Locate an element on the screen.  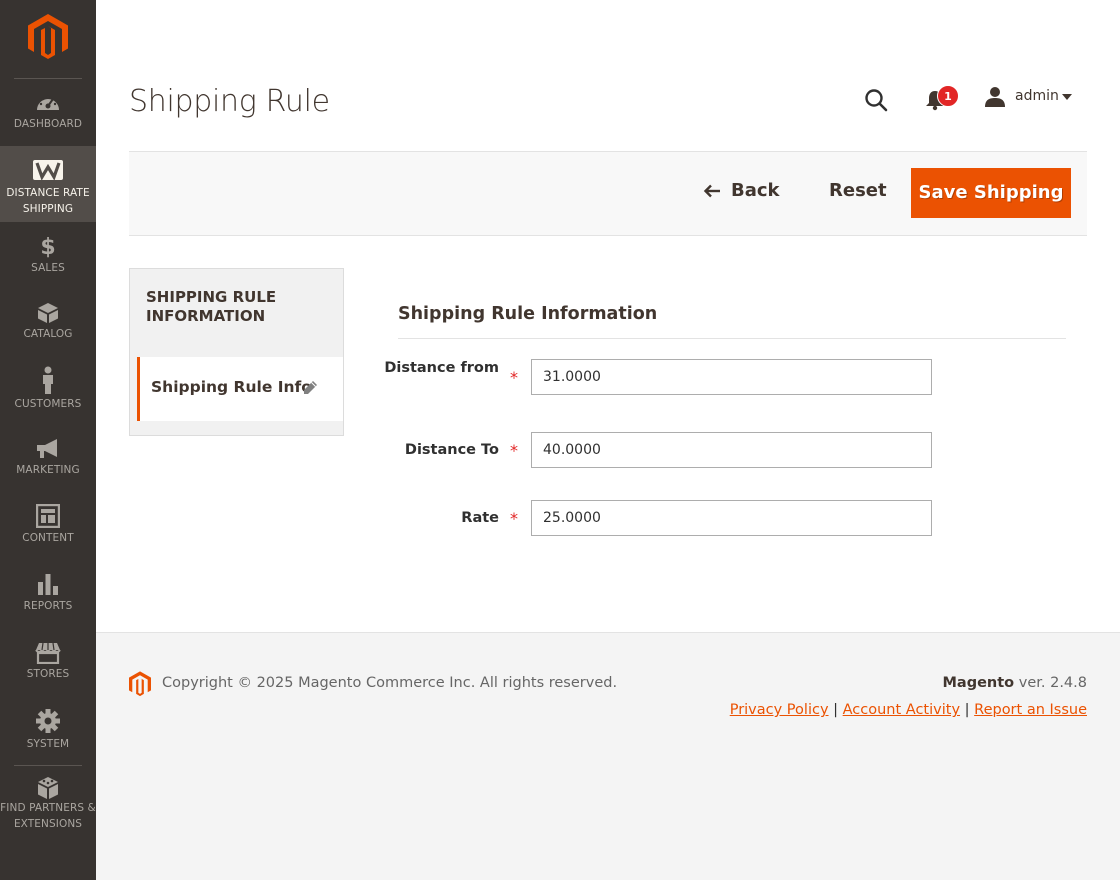
tab-label: Shipping Rule Info is located at coordinates (231, 387).